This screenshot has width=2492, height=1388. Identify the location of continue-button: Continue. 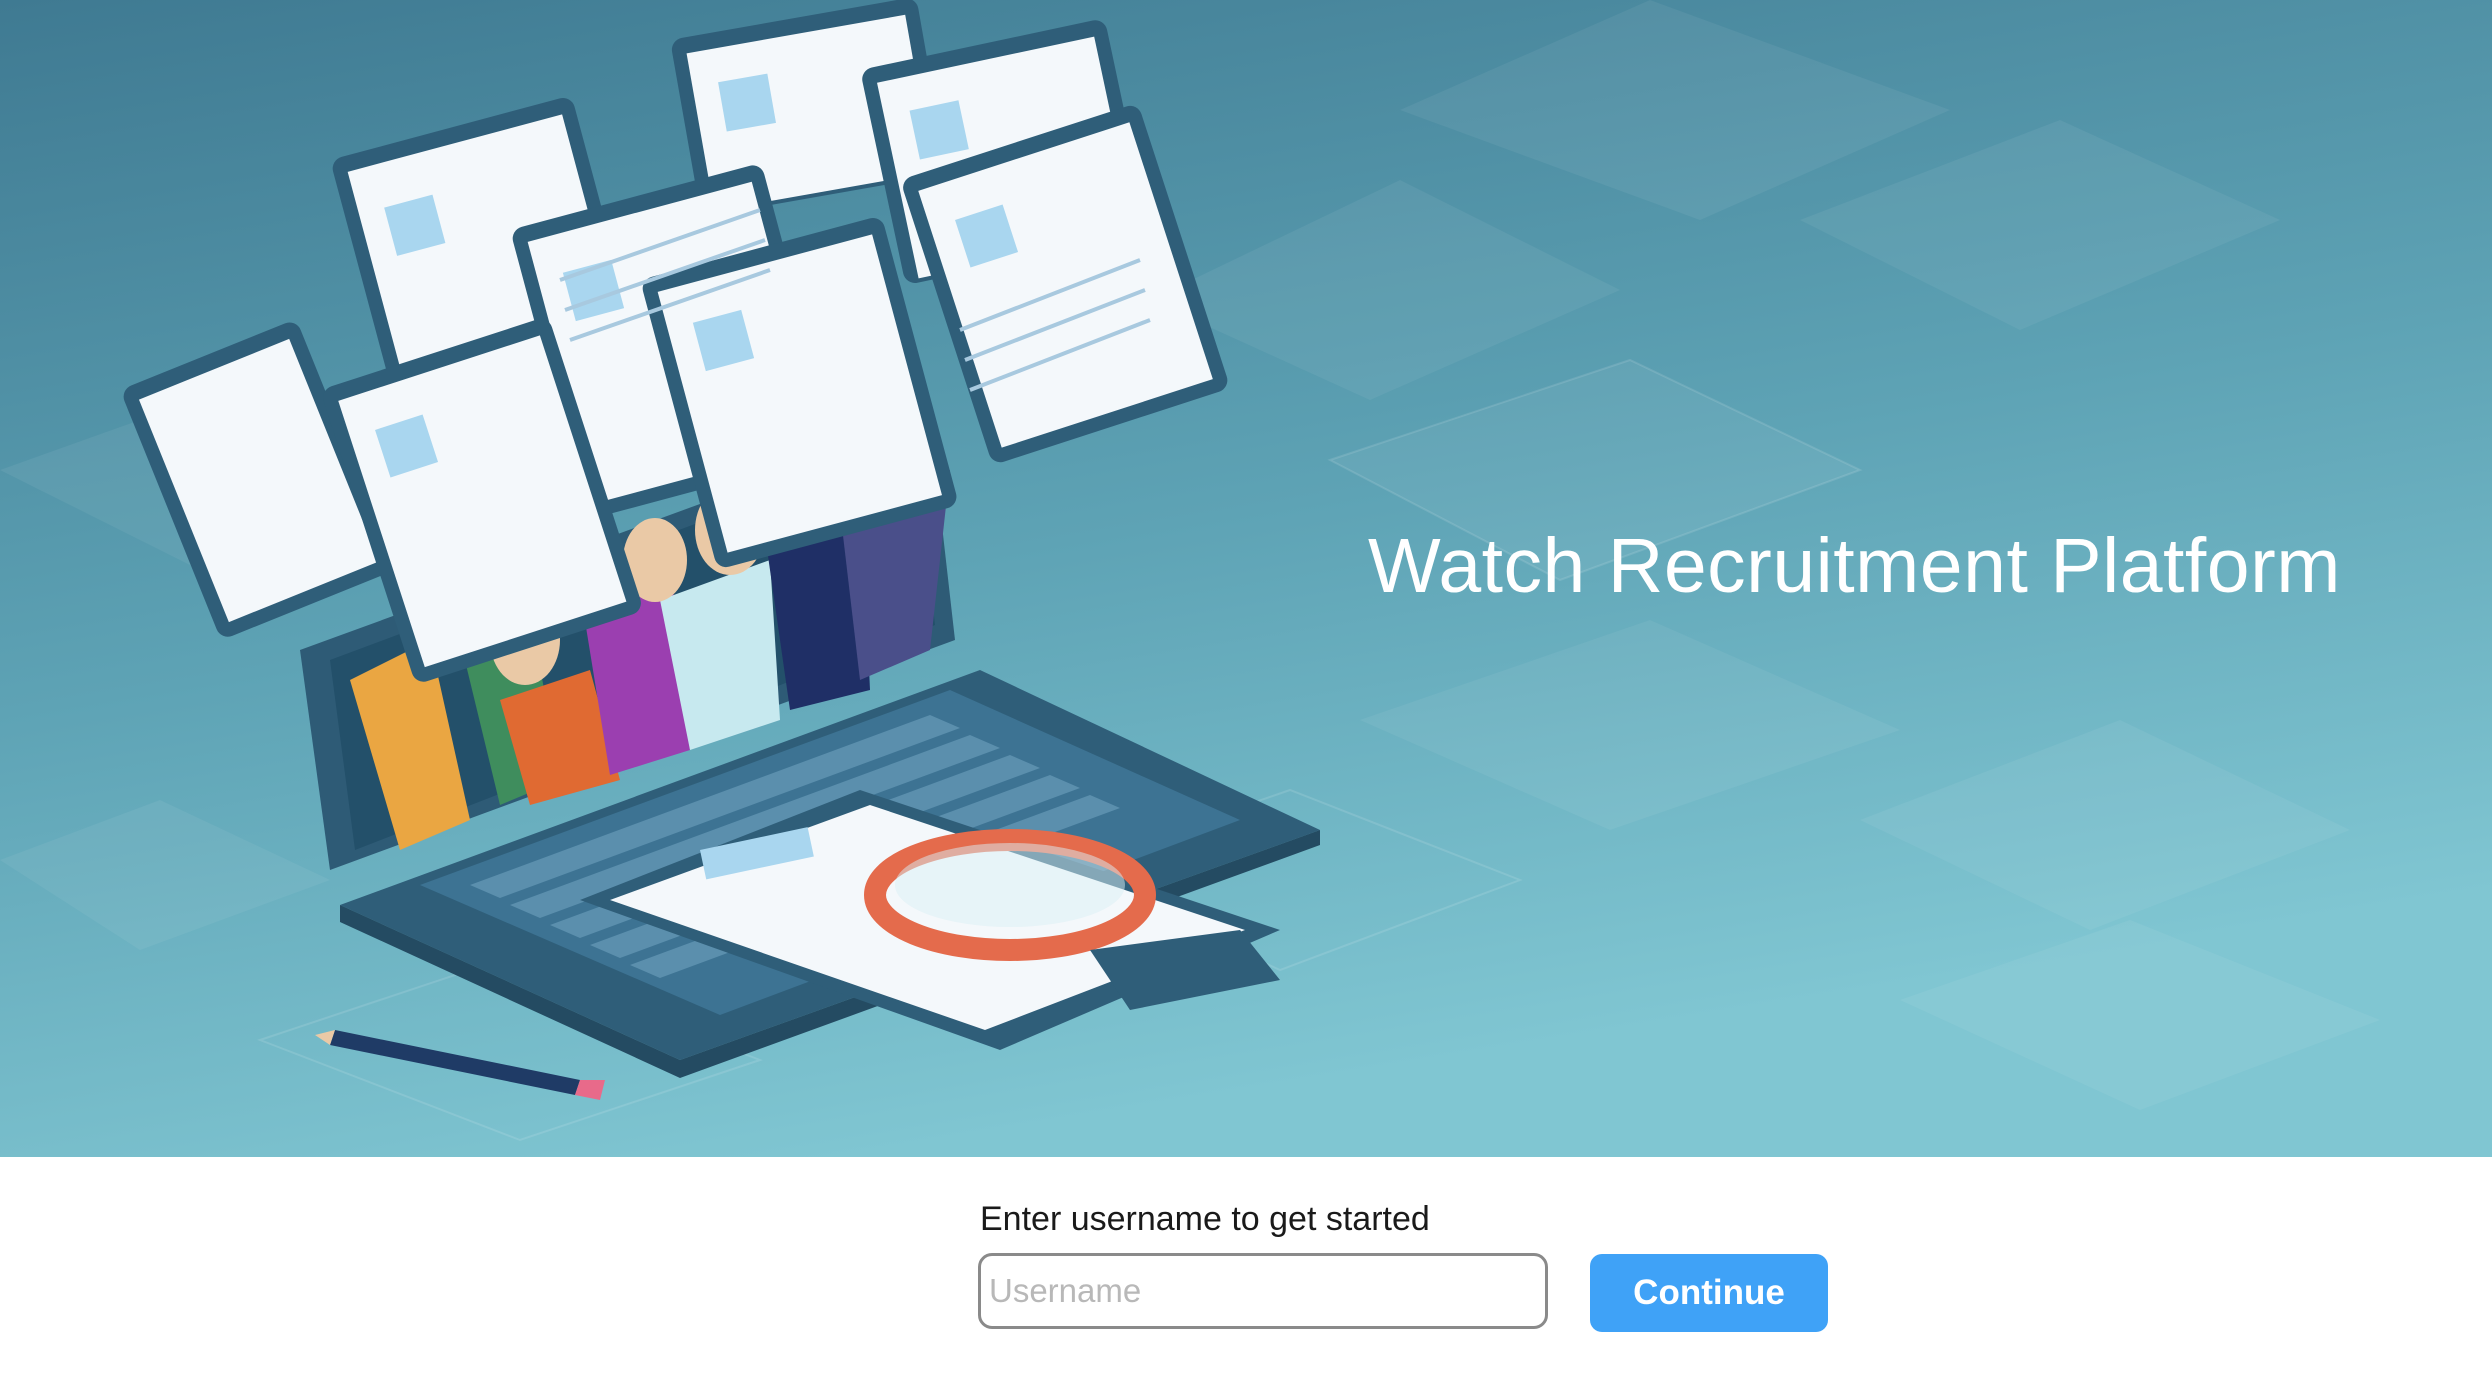
(1709, 1293).